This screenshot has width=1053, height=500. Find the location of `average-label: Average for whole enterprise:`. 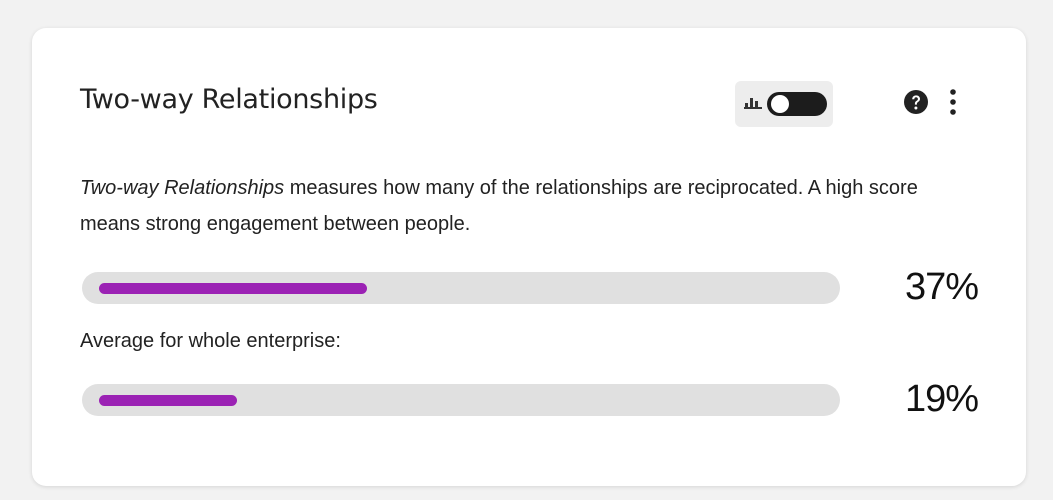

average-label: Average for whole enterprise: is located at coordinates (210, 341).